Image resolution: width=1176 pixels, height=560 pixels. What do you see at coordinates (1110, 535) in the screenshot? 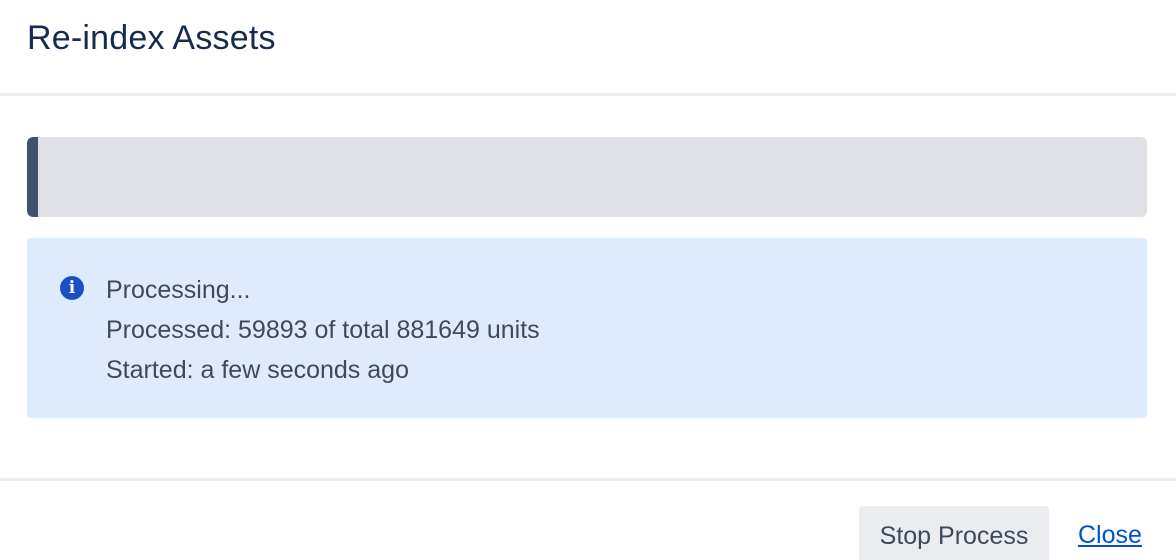
I see `close-link: Close` at bounding box center [1110, 535].